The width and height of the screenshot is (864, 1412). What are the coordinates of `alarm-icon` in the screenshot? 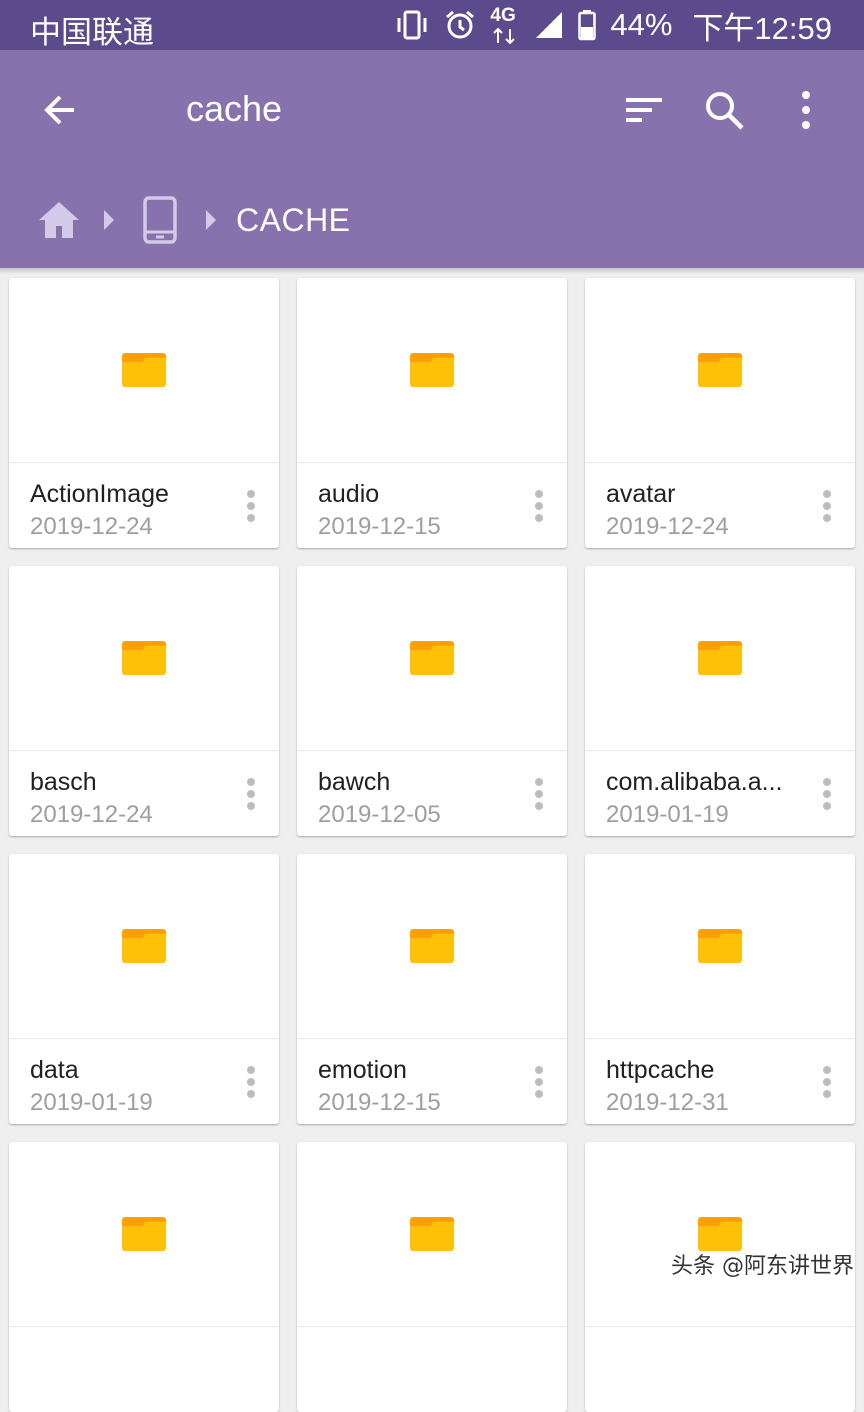 It's located at (460, 25).